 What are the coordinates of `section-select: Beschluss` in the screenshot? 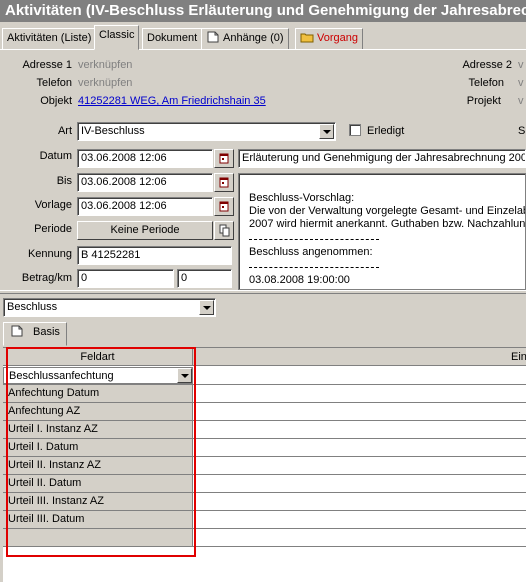 It's located at (109, 307).